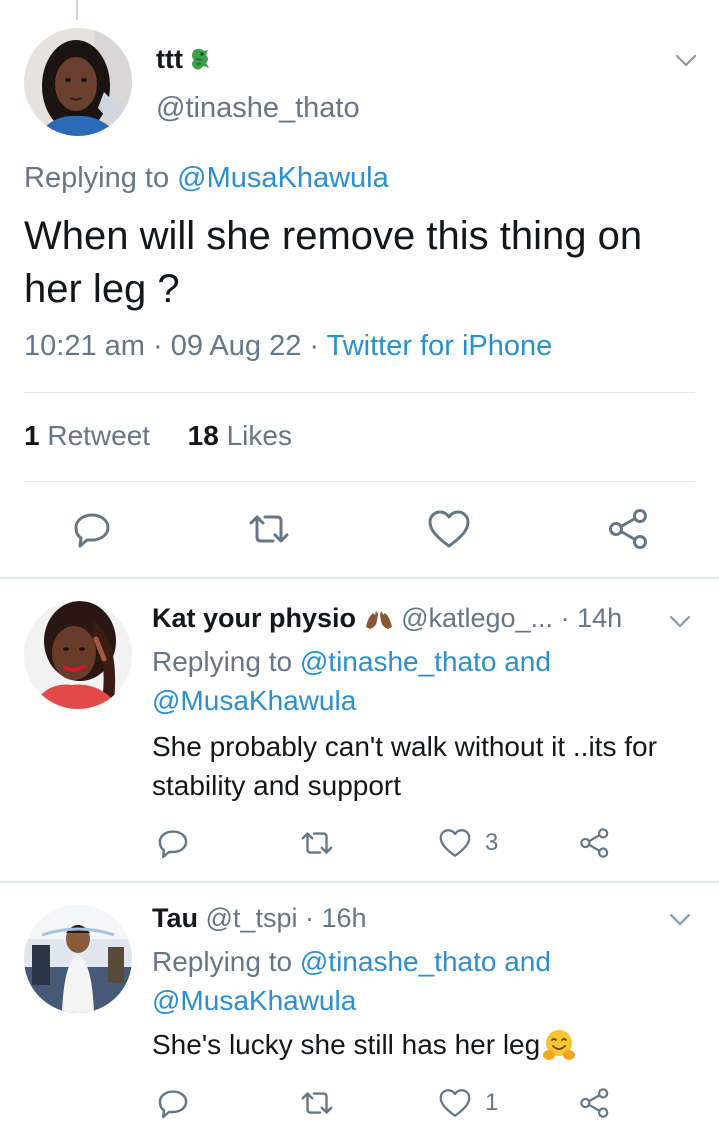 The width and height of the screenshot is (719, 1132). I want to click on tweet-time: 10:21 am, so click(84, 346).